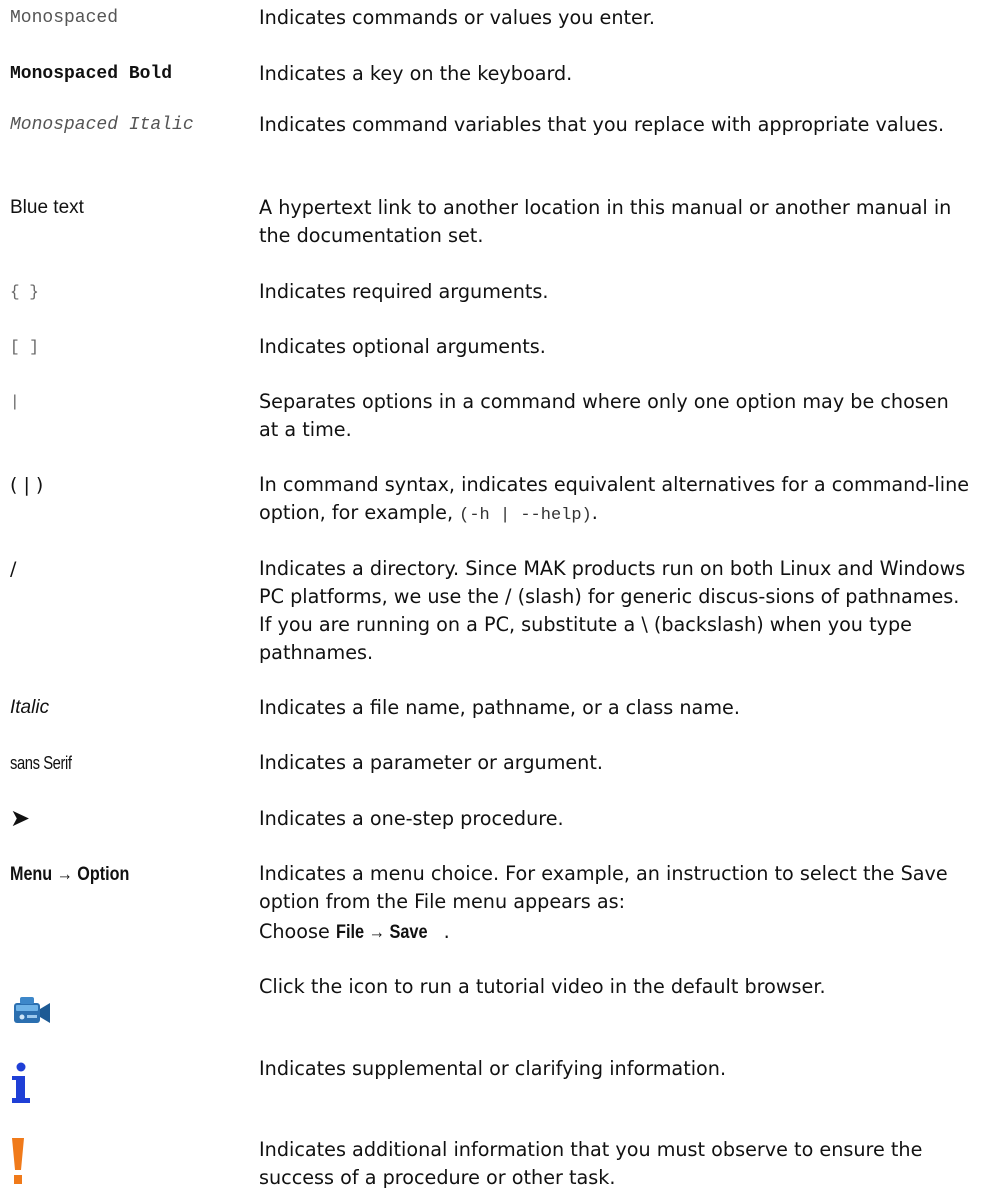 Image resolution: width=984 pixels, height=1196 pixels. What do you see at coordinates (13, 569) in the screenshot?
I see `term-slash: /` at bounding box center [13, 569].